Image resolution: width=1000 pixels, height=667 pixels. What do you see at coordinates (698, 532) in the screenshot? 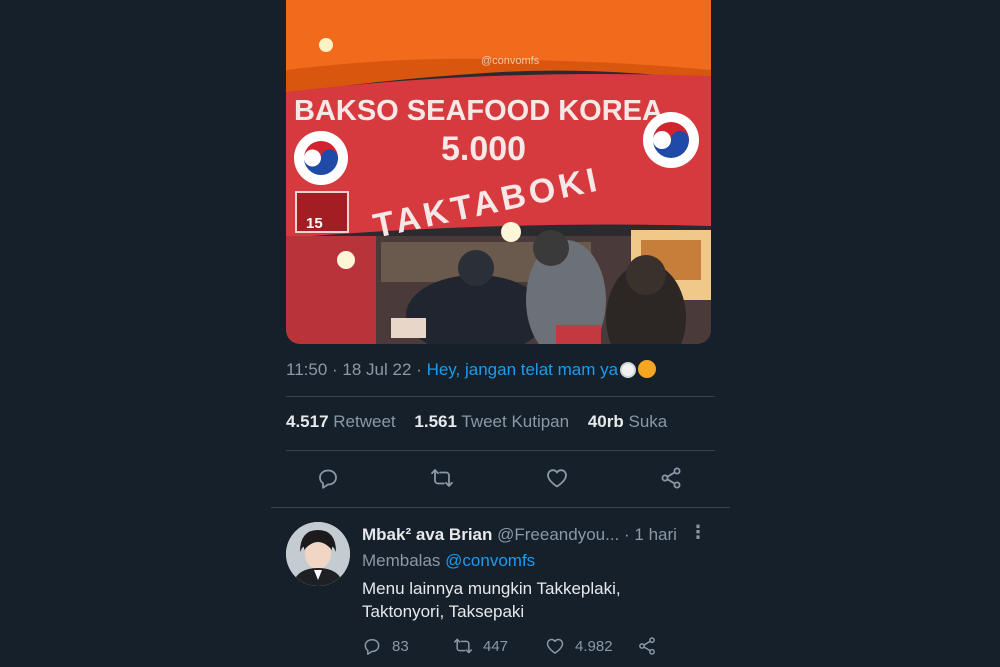
I see `more-options-icon: ⋮` at bounding box center [698, 532].